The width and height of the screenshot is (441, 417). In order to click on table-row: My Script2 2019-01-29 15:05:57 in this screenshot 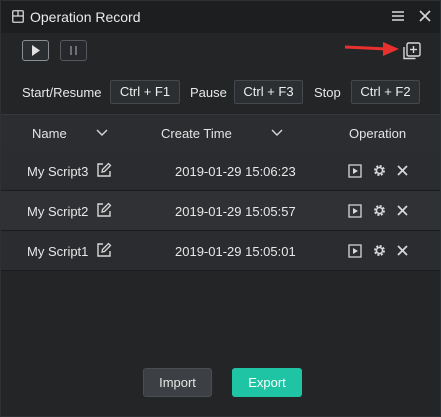, I will do `click(220, 211)`.